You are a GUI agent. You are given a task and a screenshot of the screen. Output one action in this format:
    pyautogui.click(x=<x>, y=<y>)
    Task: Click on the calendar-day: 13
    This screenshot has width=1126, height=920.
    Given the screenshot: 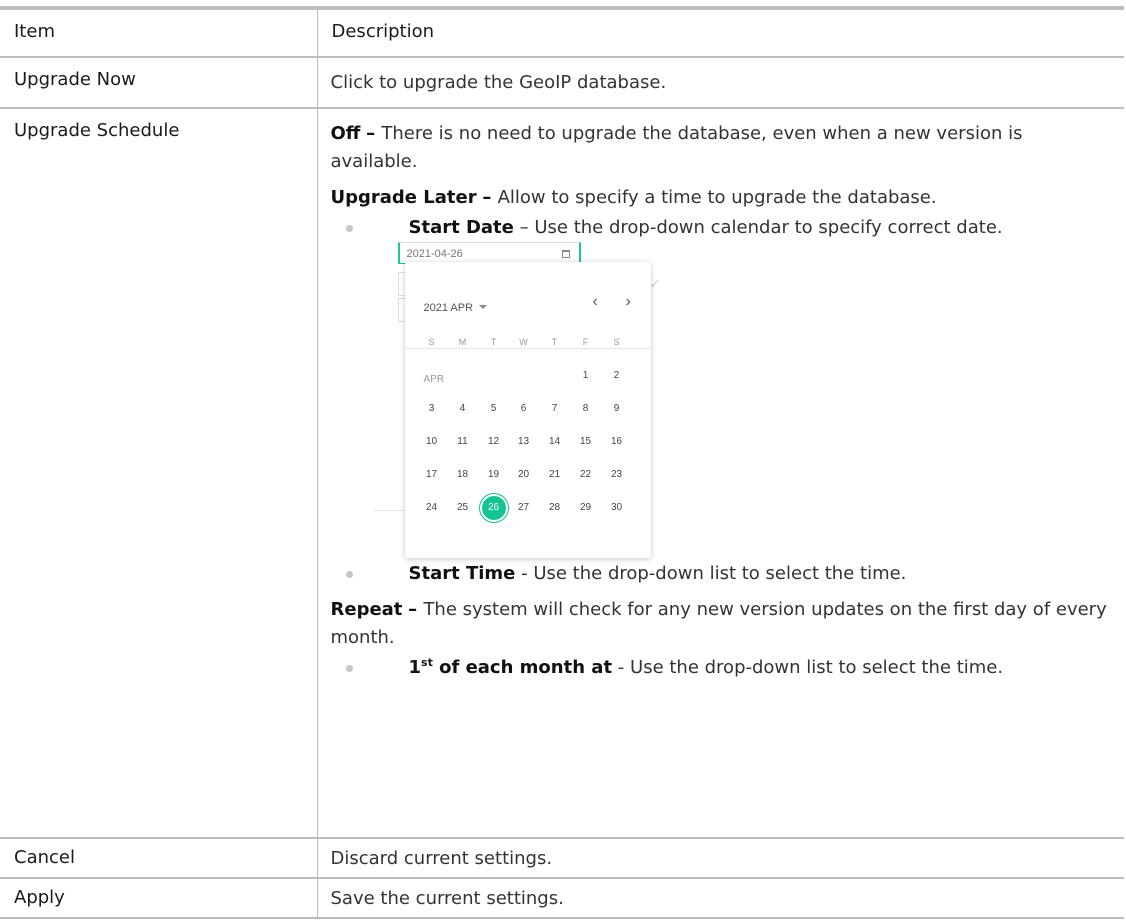 What is the action you would take?
    pyautogui.click(x=524, y=442)
    